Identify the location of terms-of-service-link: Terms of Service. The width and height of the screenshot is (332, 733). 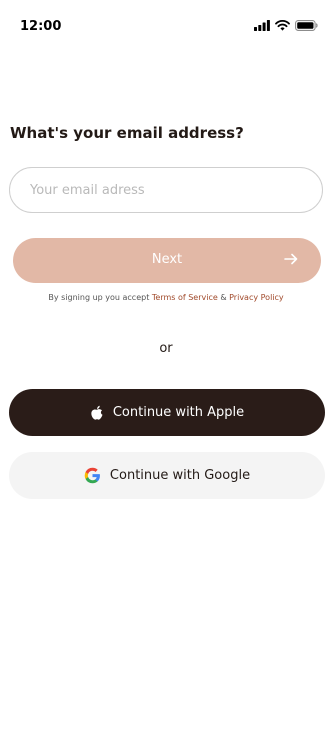
(185, 297).